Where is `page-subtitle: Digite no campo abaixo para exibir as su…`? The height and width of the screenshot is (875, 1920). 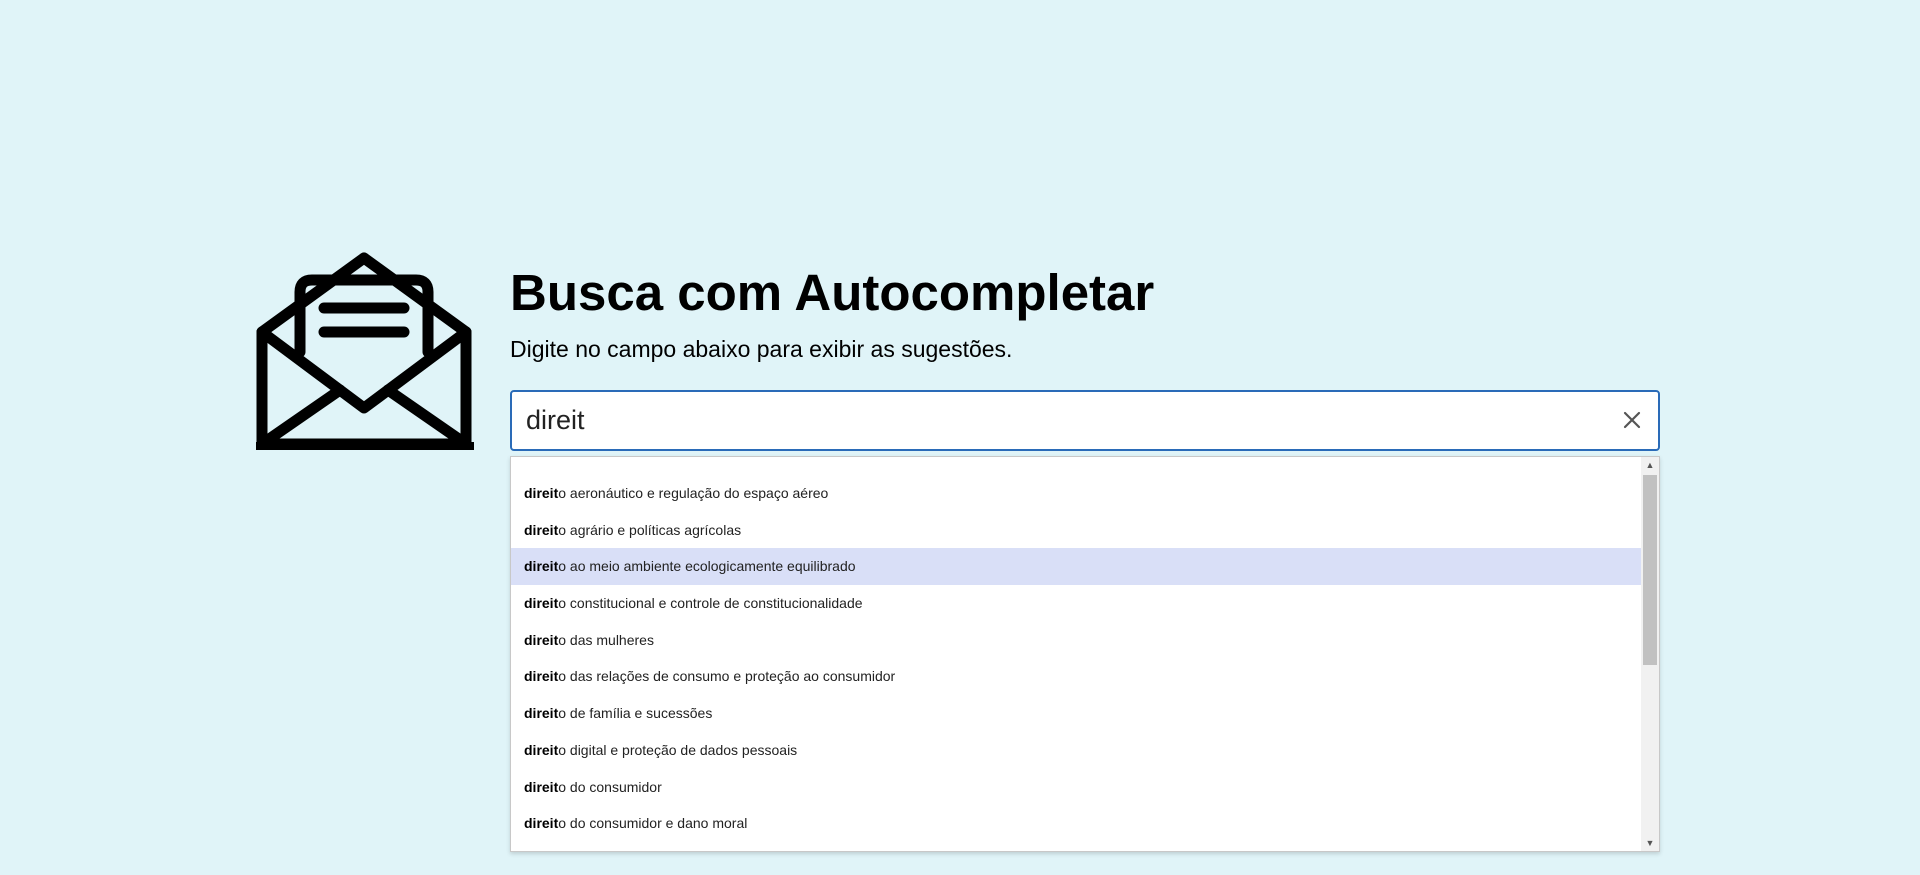
page-subtitle: Digite no campo abaixo para exibir as su… is located at coordinates (761, 349).